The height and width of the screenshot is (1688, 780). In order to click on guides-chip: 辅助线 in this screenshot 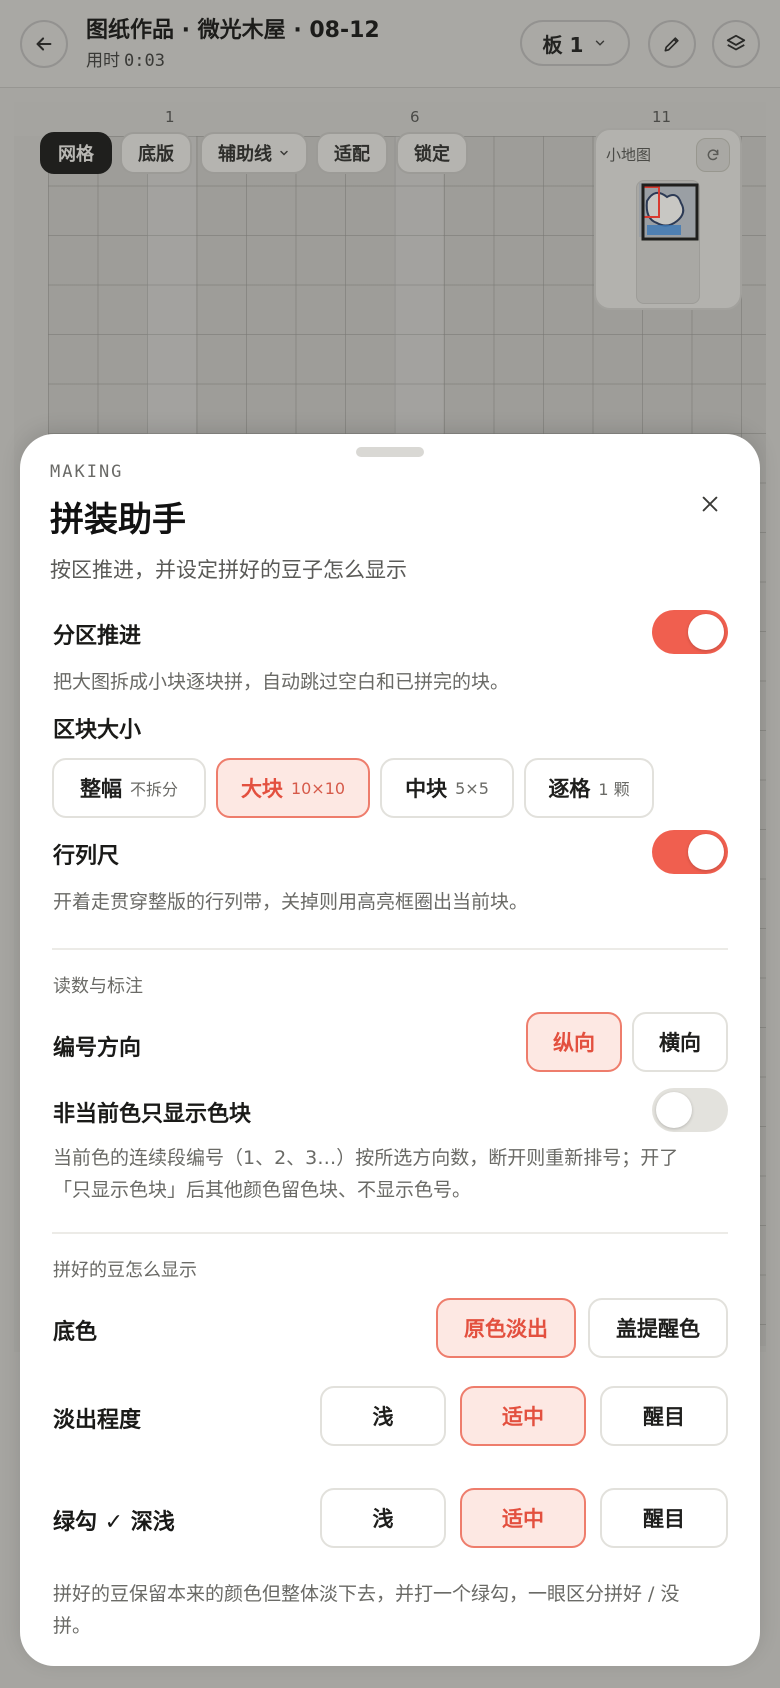, I will do `click(254, 153)`.